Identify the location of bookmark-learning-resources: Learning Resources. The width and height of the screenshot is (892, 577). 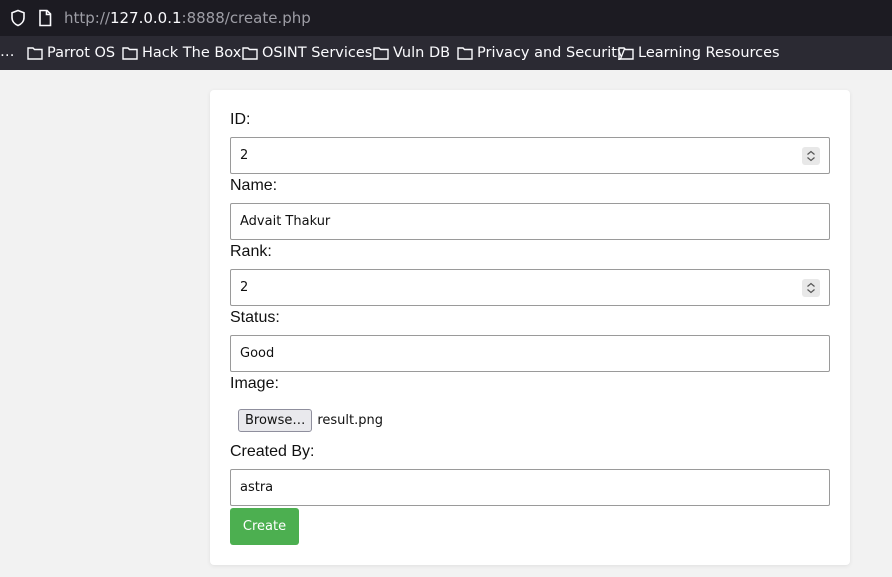
(699, 53).